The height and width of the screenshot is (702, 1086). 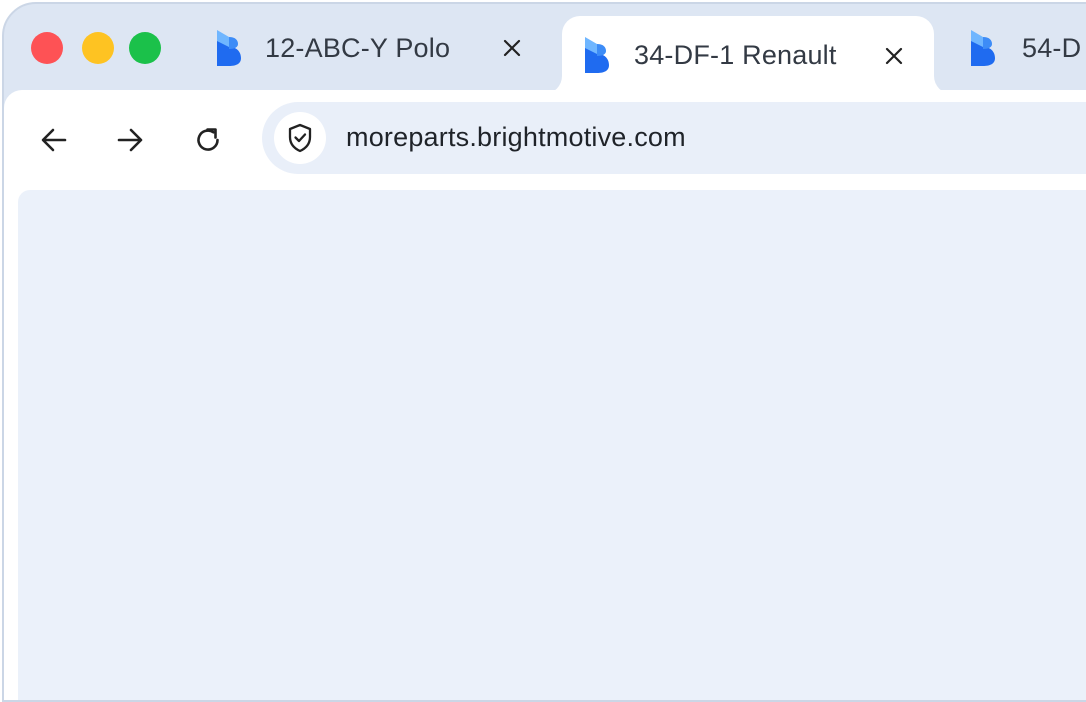 What do you see at coordinates (516, 137) in the screenshot?
I see `url-text: moreparts.brightmotive.com` at bounding box center [516, 137].